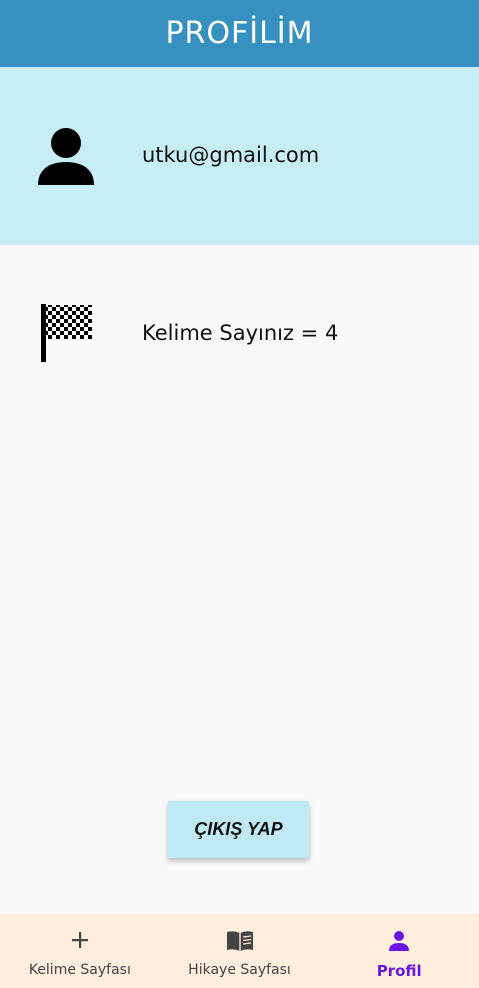 This screenshot has height=988, width=479. I want to click on word-count-text: Kelime Sayınız = 4, so click(240, 333).